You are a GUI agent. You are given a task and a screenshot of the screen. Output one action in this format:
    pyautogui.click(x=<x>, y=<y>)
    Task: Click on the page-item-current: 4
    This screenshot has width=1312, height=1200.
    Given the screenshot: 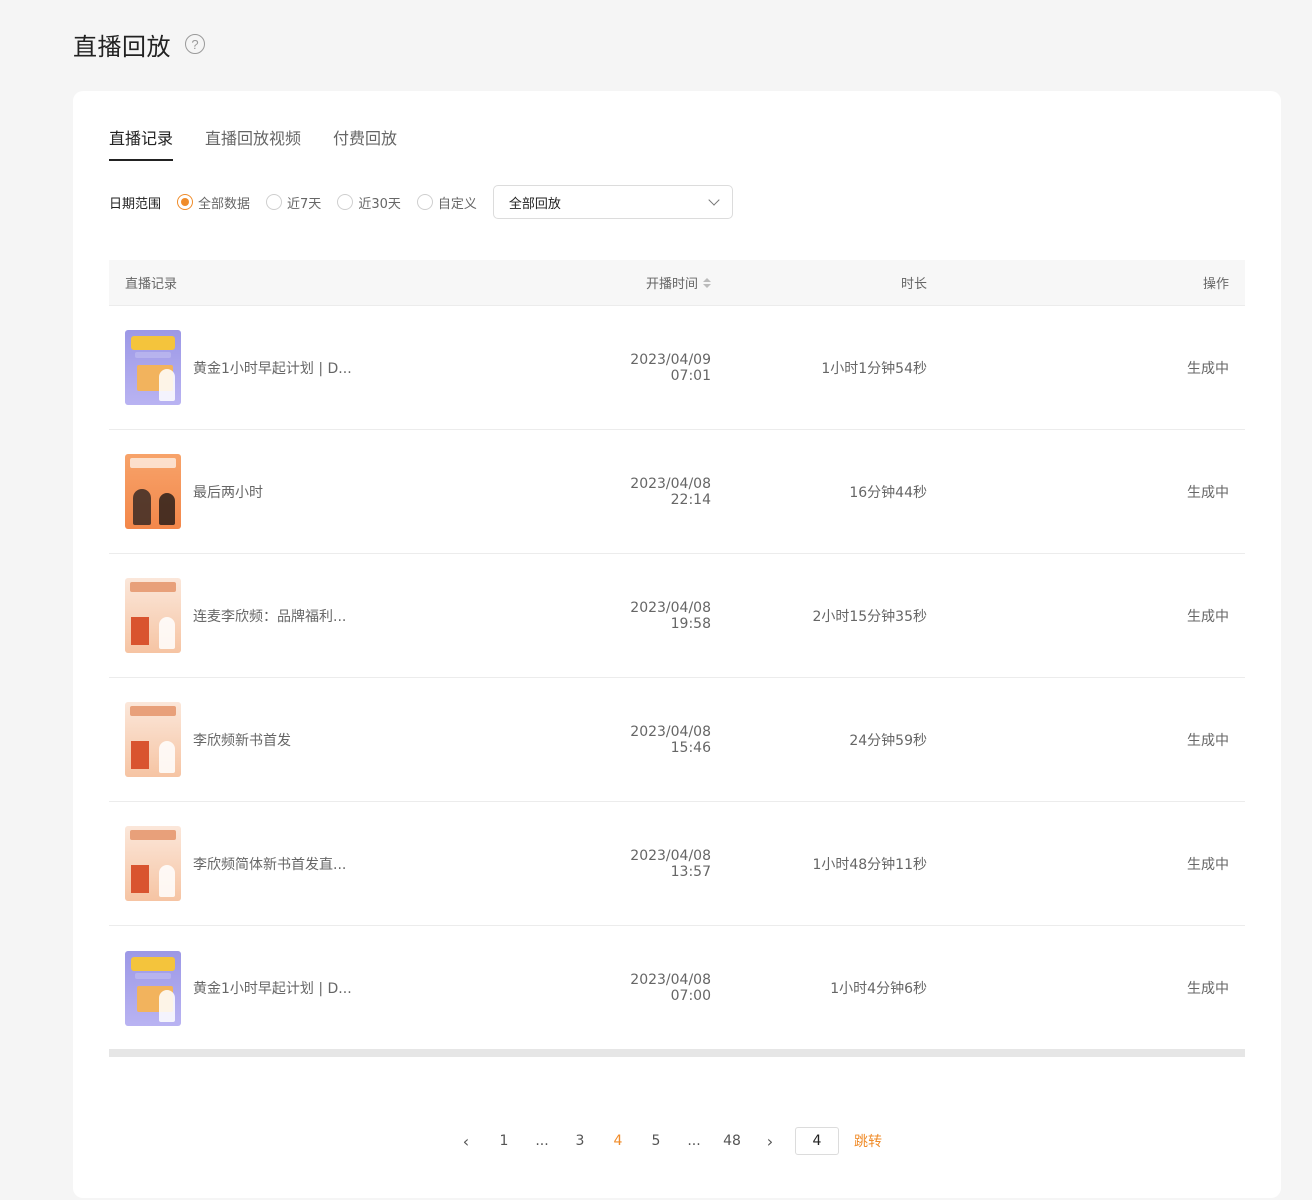 What is the action you would take?
    pyautogui.click(x=618, y=1141)
    